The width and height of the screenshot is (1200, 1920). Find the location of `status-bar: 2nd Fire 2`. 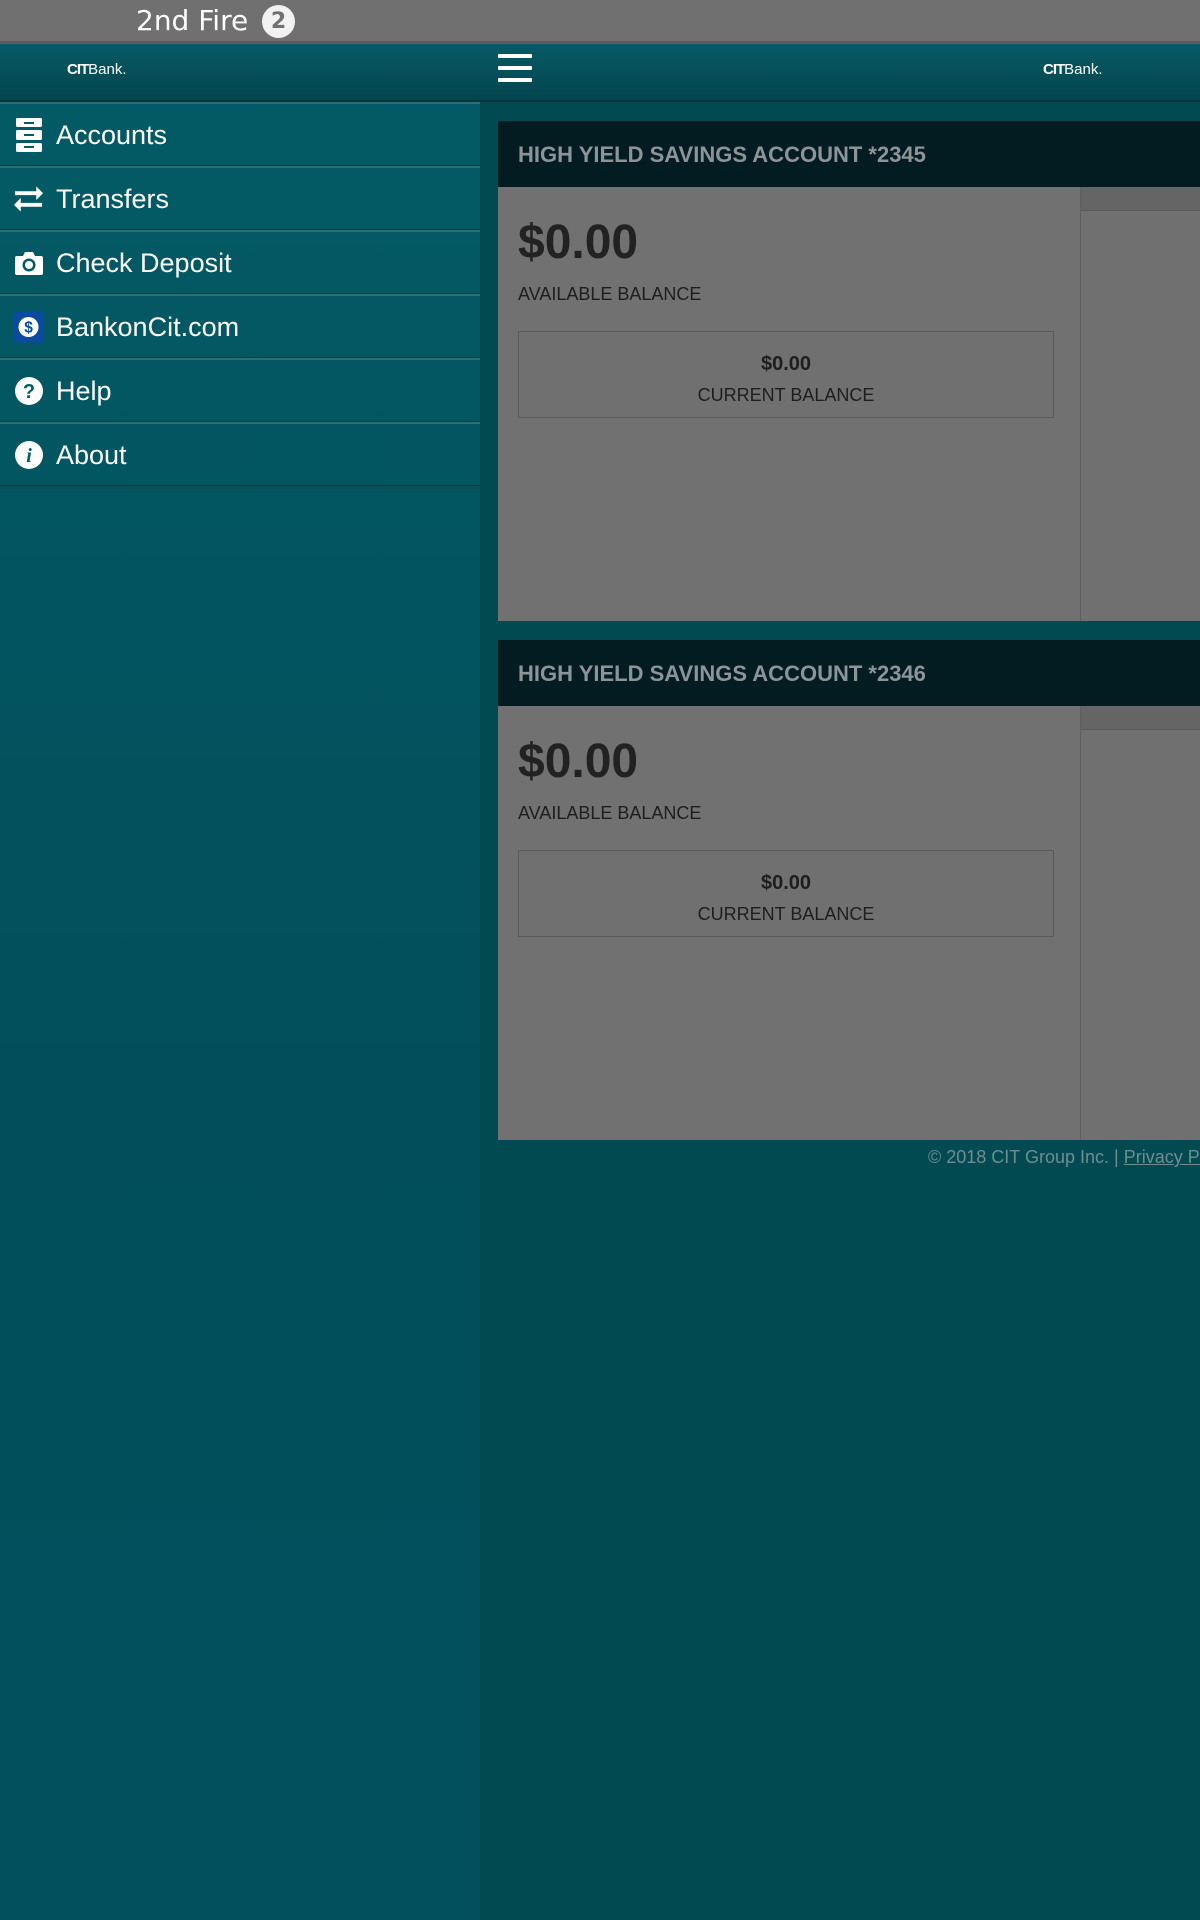

status-bar: 2nd Fire 2 is located at coordinates (600, 22).